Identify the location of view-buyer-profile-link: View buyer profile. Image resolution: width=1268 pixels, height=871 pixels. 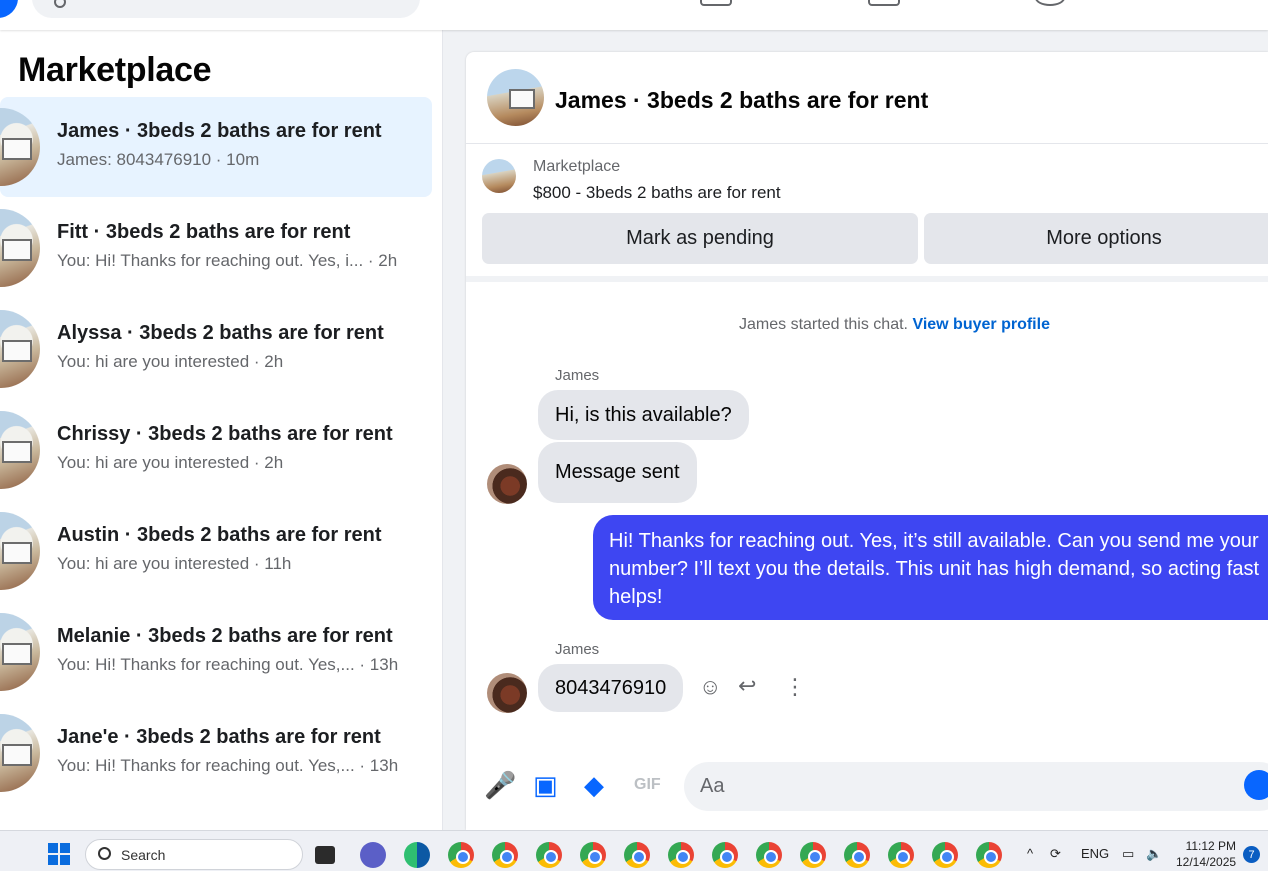
(981, 324).